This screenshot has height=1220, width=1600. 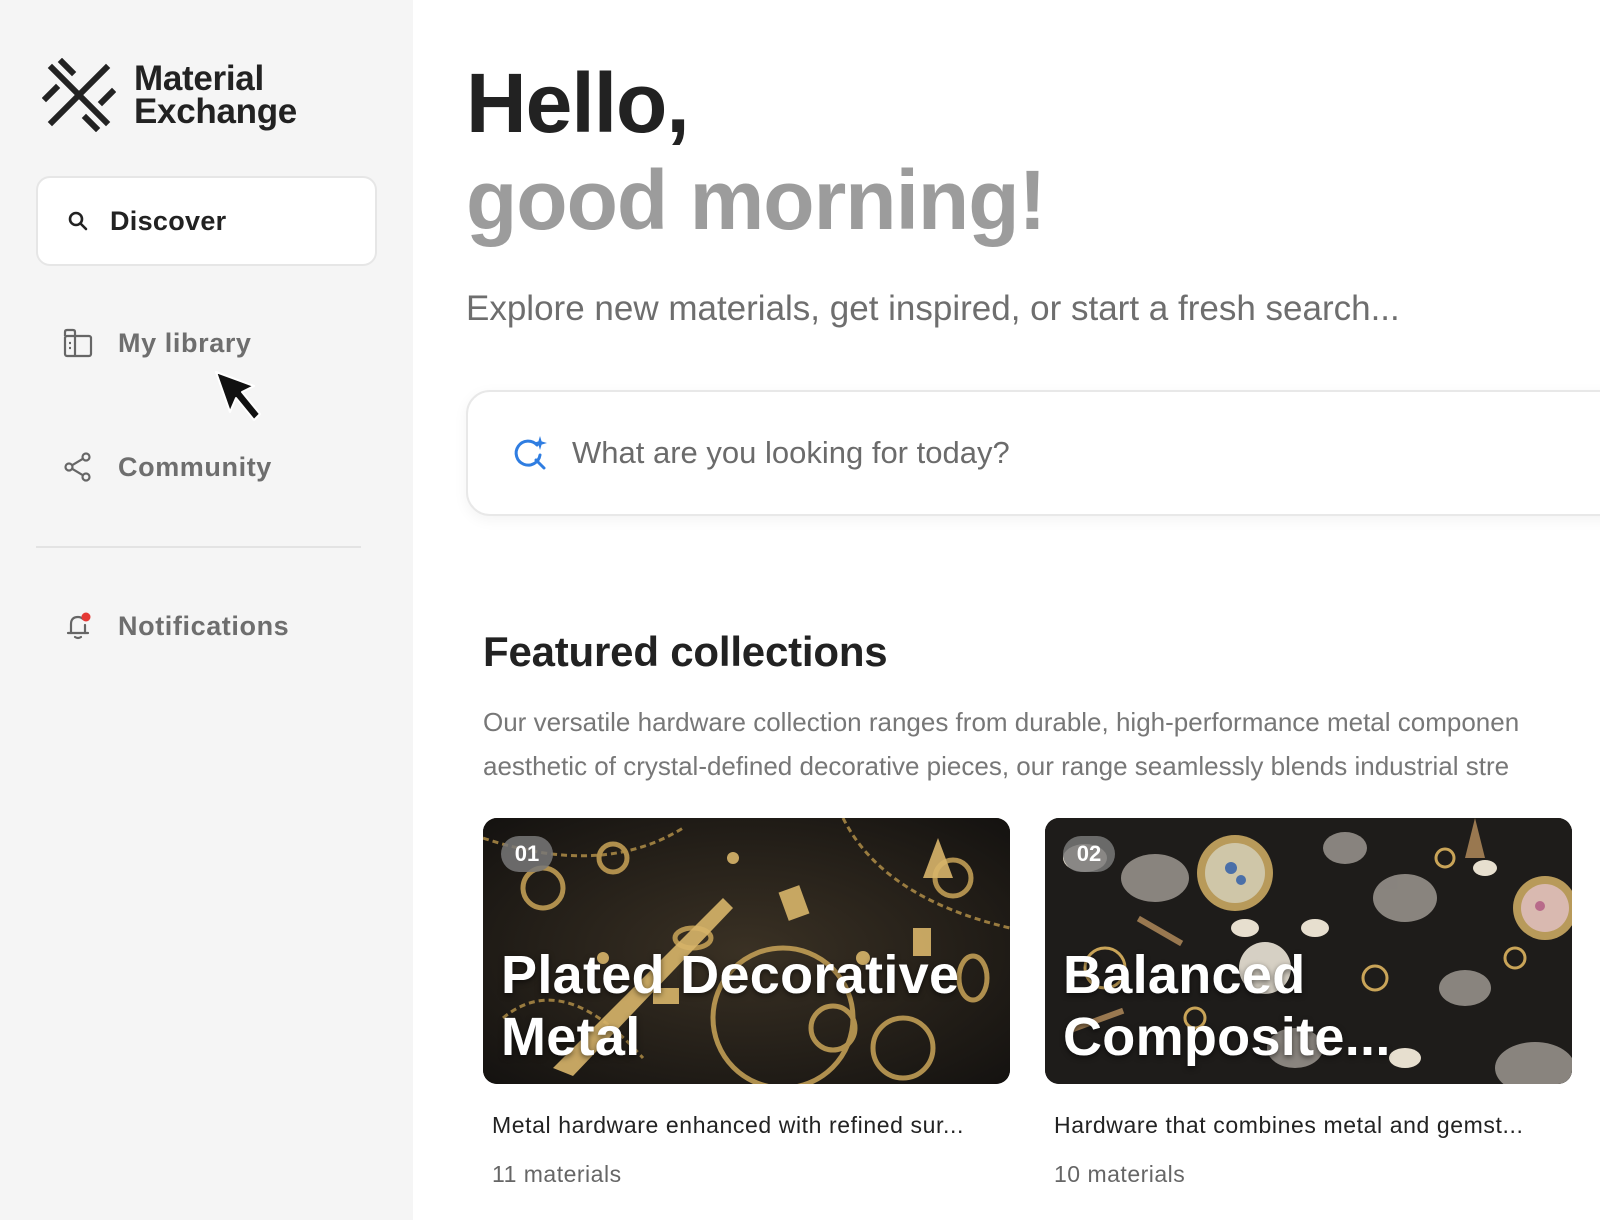 I want to click on search-bar, so click(x=1033, y=453).